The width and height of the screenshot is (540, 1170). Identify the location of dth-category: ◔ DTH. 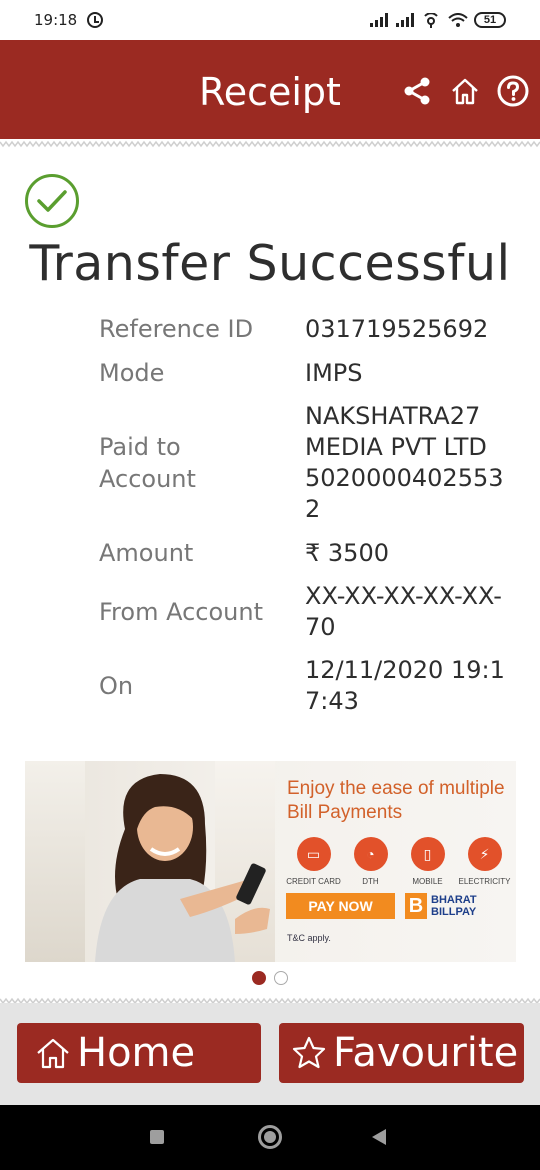
(370, 861).